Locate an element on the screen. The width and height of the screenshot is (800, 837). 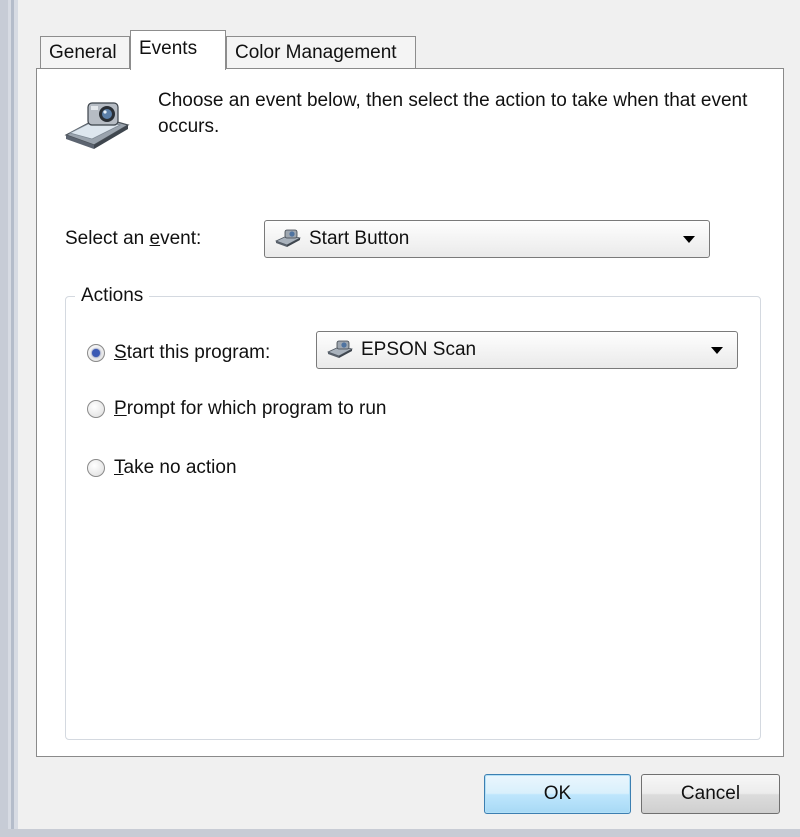
actions-legend: Actions is located at coordinates (112, 296).